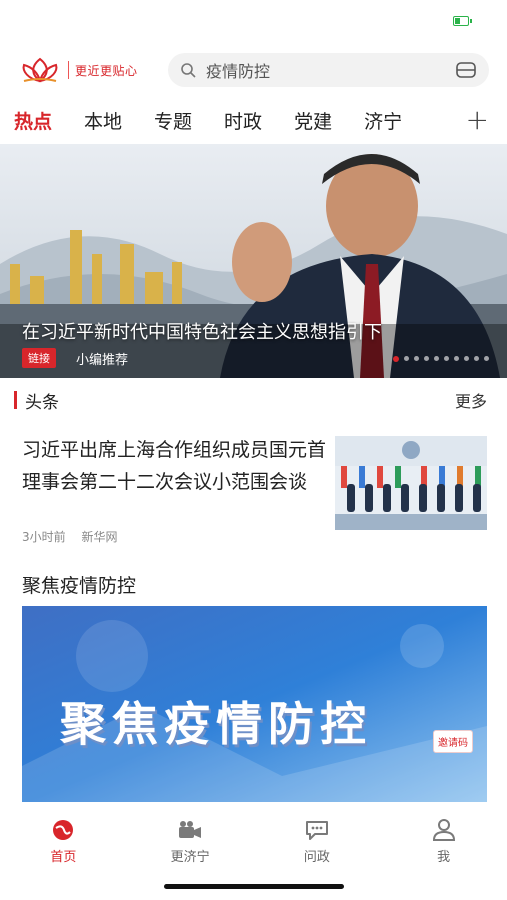  I want to click on home-globe-icon, so click(63, 830).